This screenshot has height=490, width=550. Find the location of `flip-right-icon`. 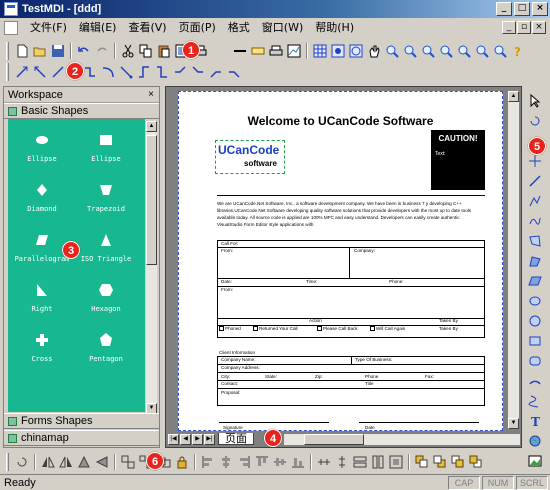

flip-right-icon is located at coordinates (65, 462).